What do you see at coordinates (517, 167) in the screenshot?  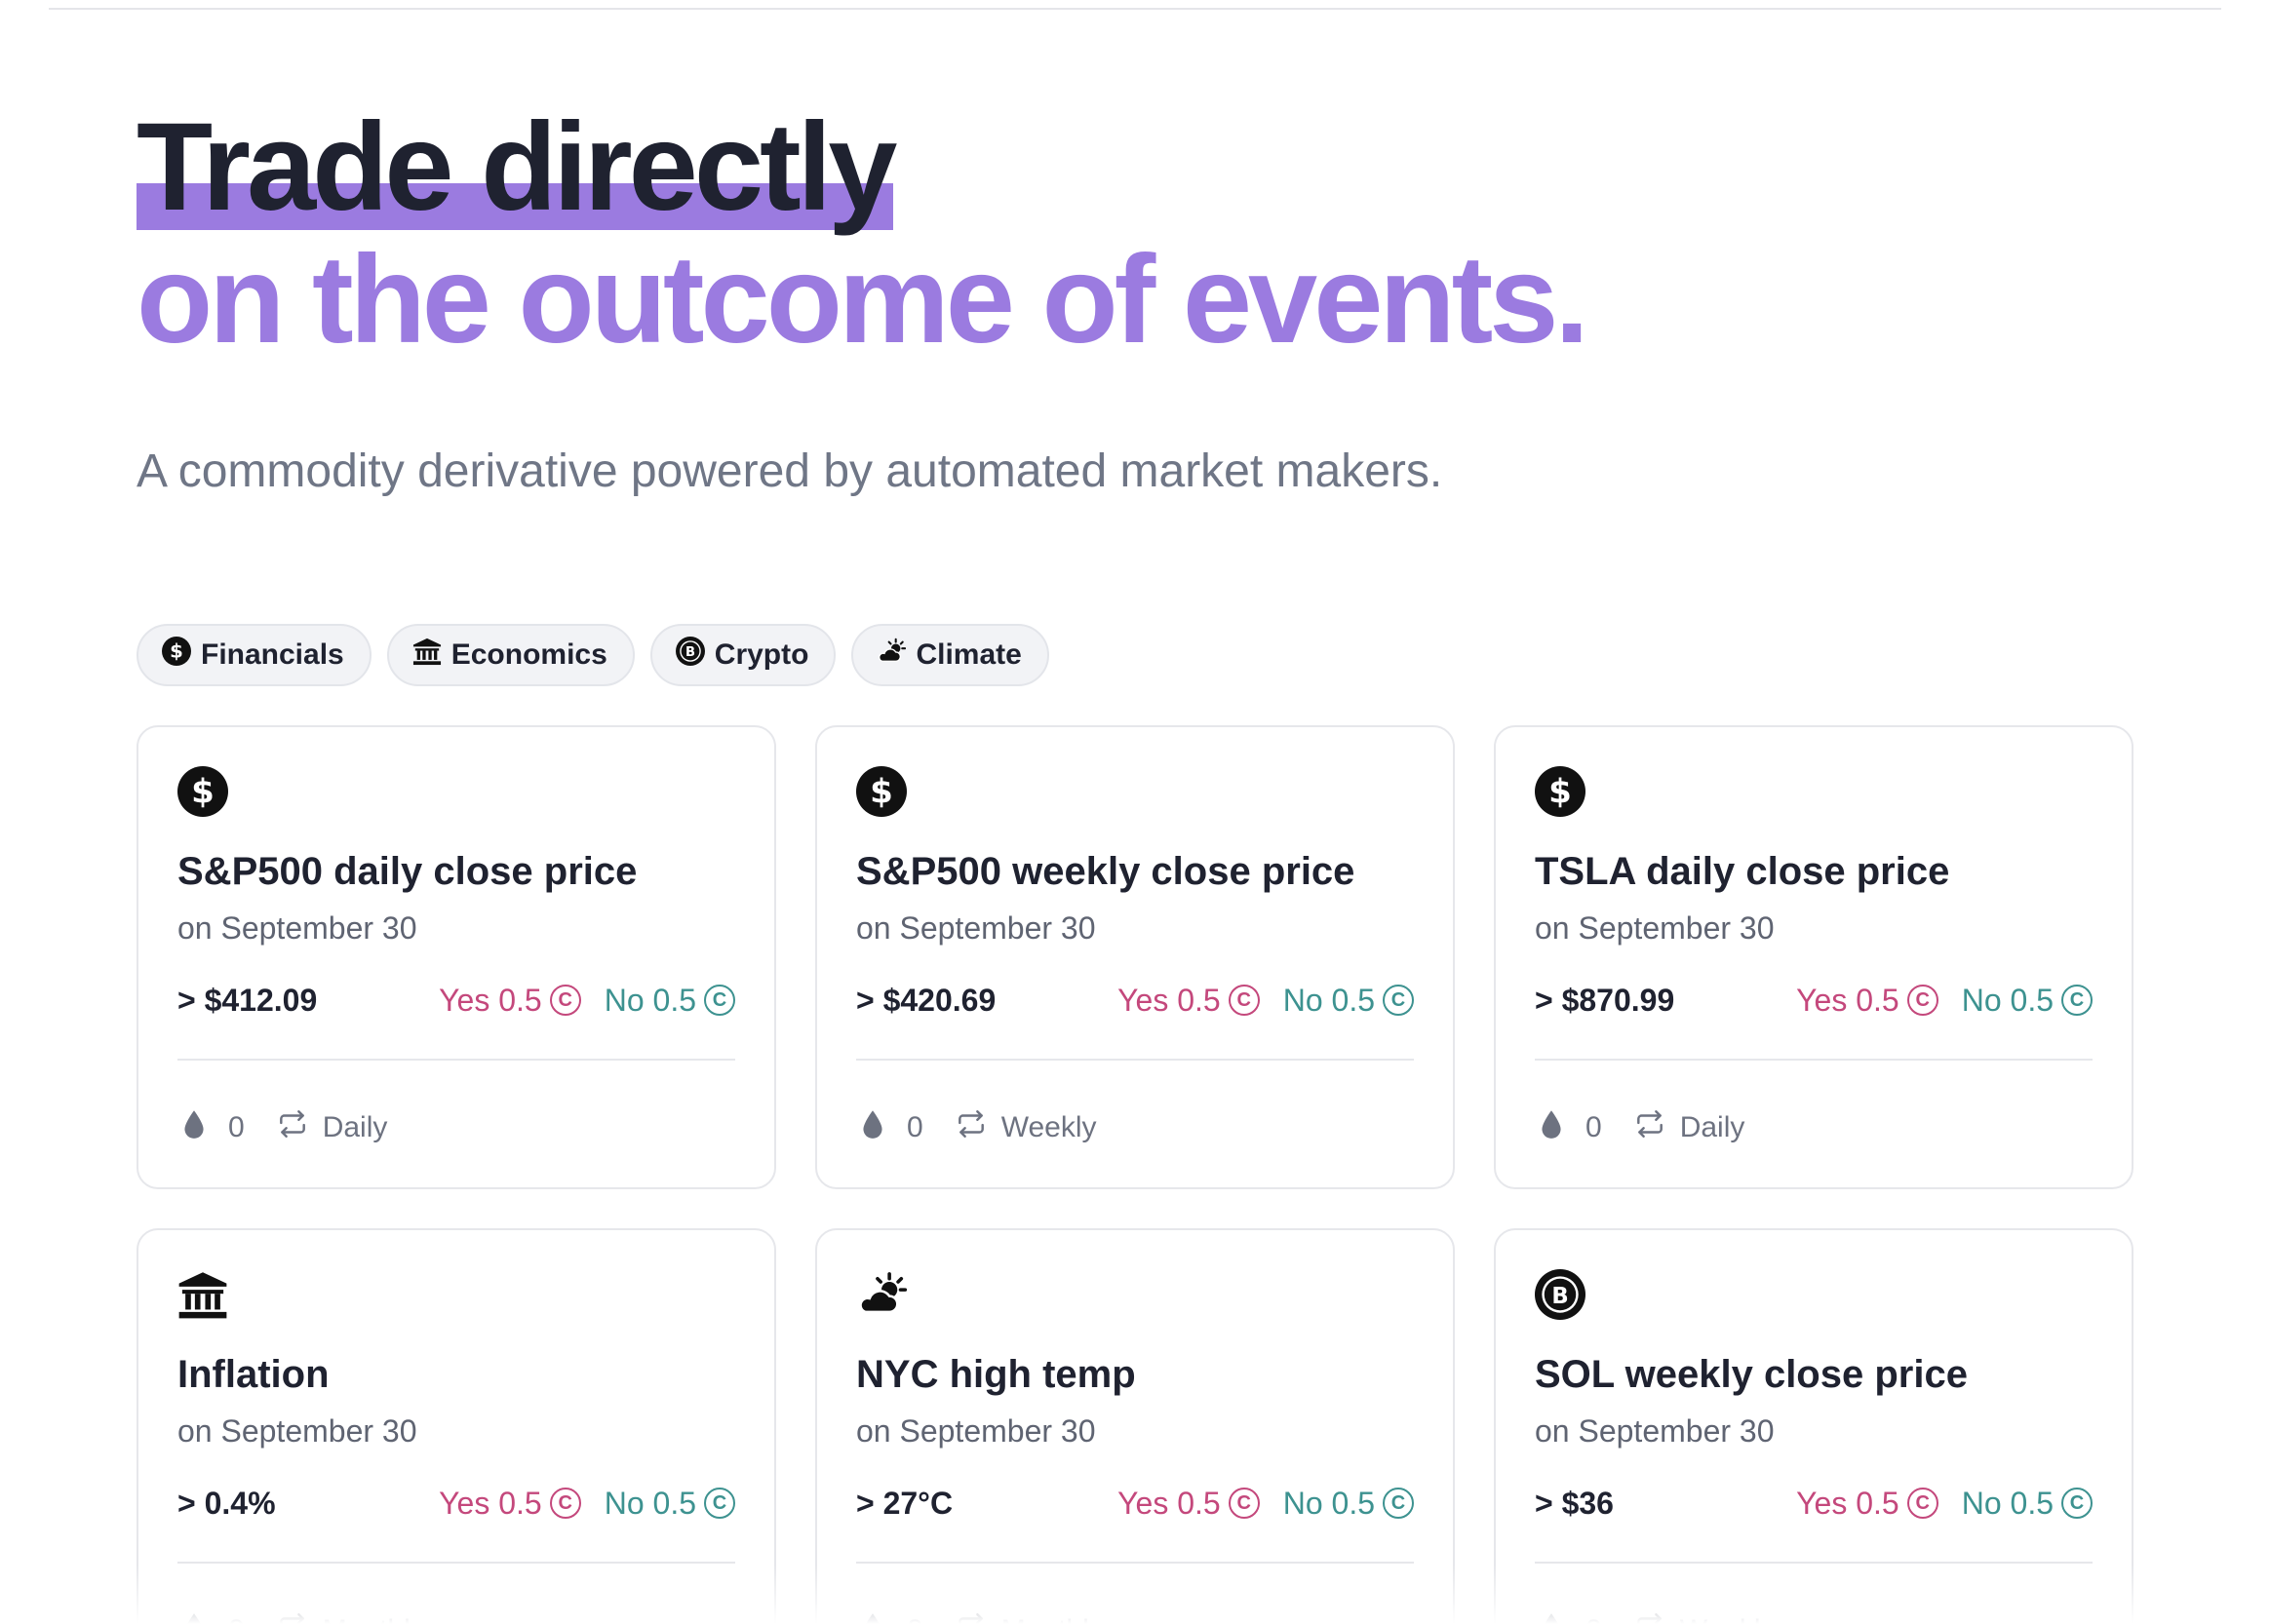 I see `hero-headline-text: Trade directly` at bounding box center [517, 167].